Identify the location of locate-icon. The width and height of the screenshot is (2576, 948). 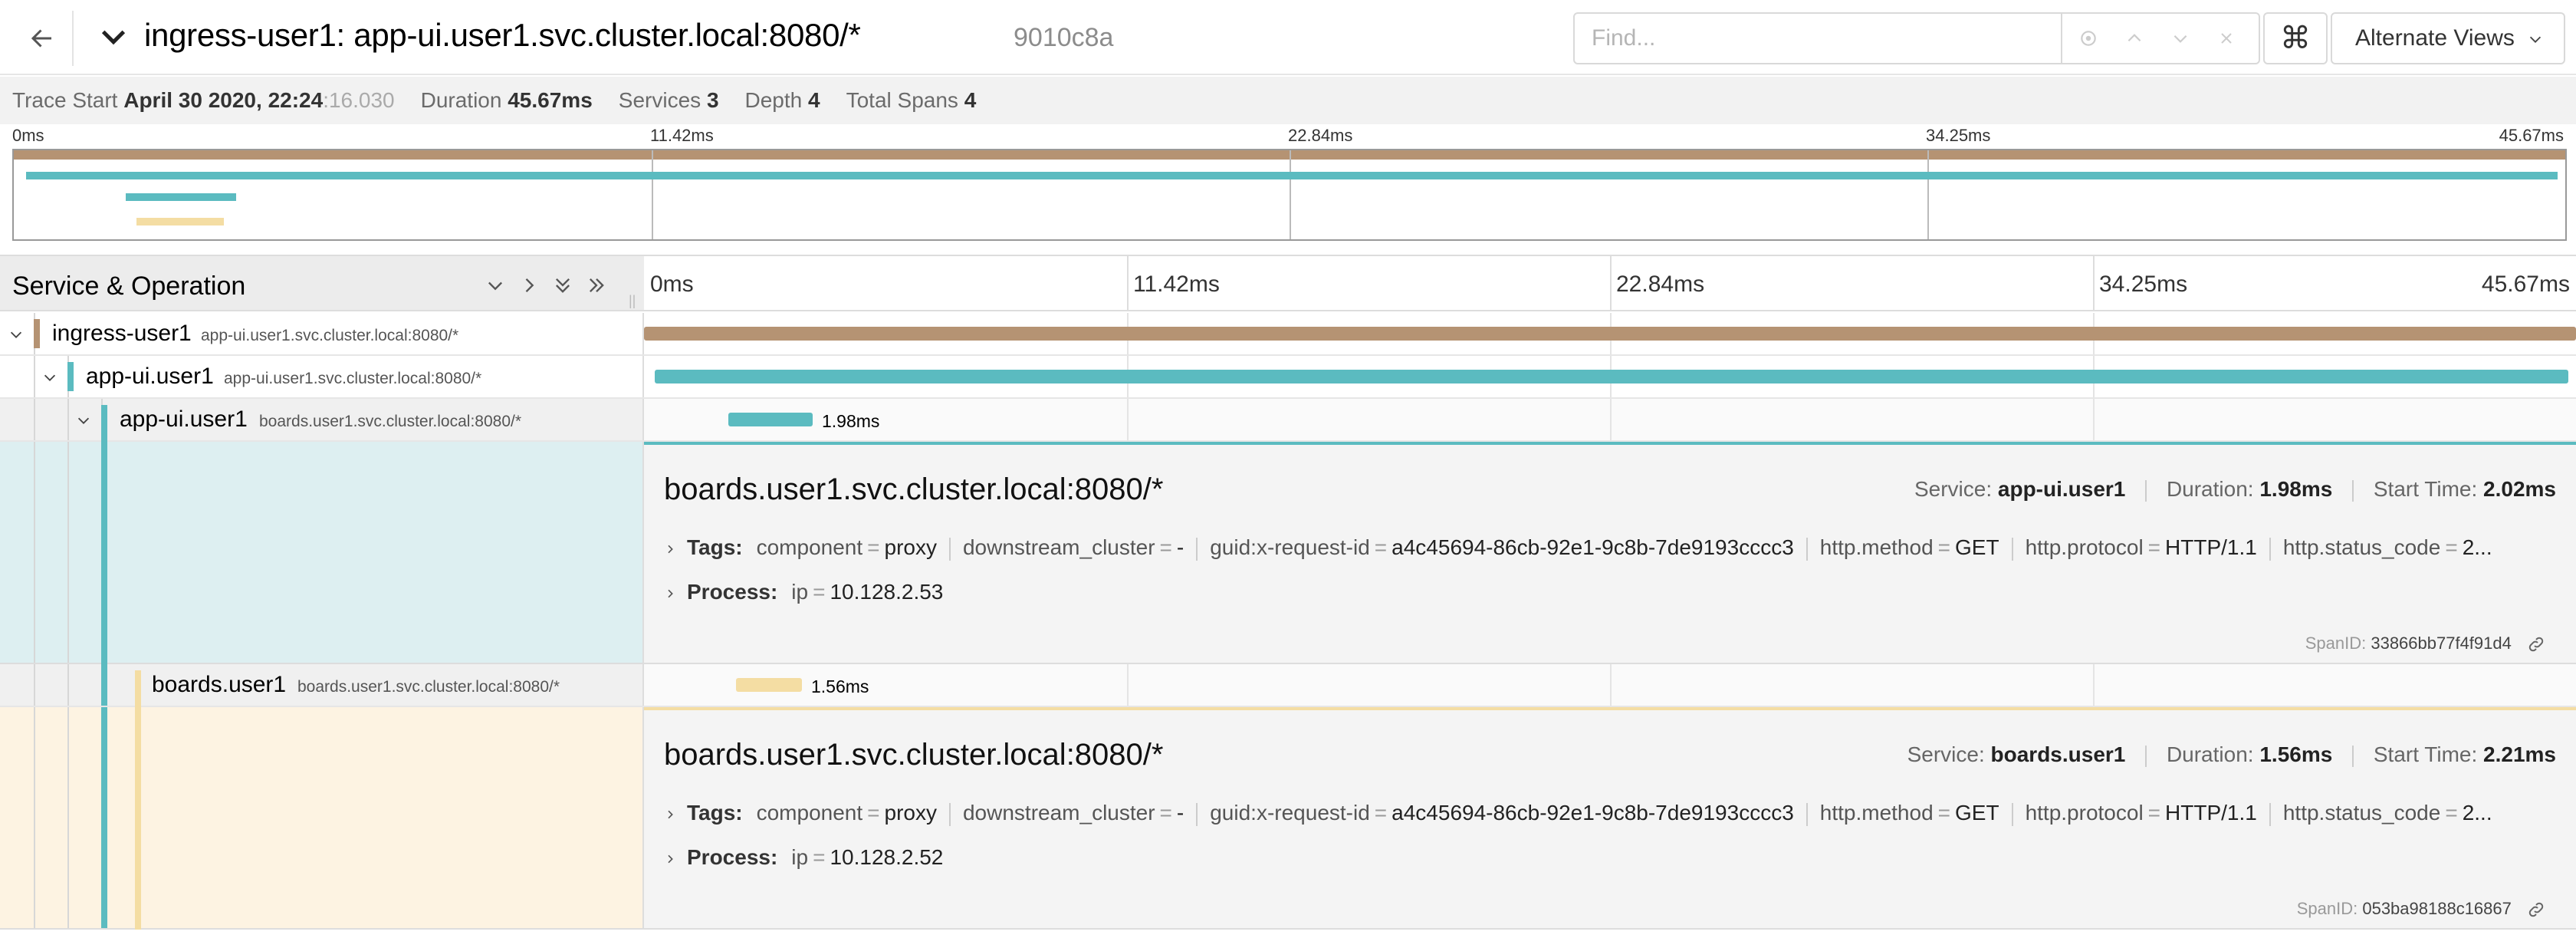
(2088, 39).